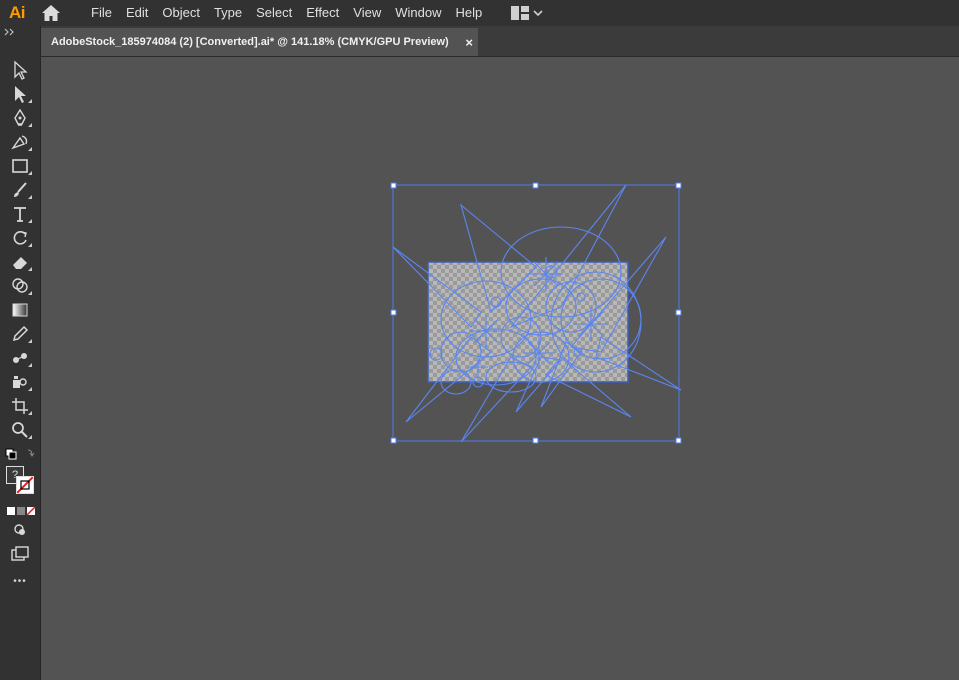  Describe the element at coordinates (11, 511) in the screenshot. I see `color-mode-icon` at that location.